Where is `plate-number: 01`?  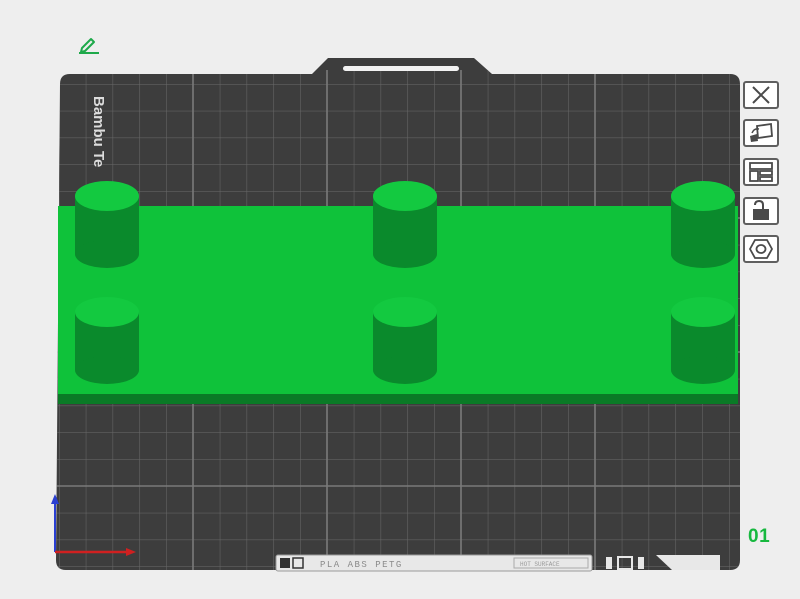 plate-number: 01 is located at coordinates (759, 536).